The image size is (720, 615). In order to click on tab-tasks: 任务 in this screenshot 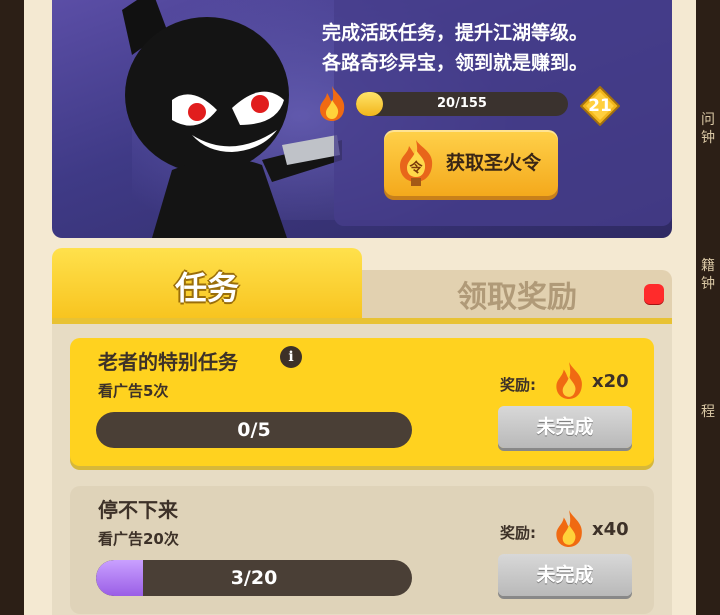, I will do `click(207, 286)`.